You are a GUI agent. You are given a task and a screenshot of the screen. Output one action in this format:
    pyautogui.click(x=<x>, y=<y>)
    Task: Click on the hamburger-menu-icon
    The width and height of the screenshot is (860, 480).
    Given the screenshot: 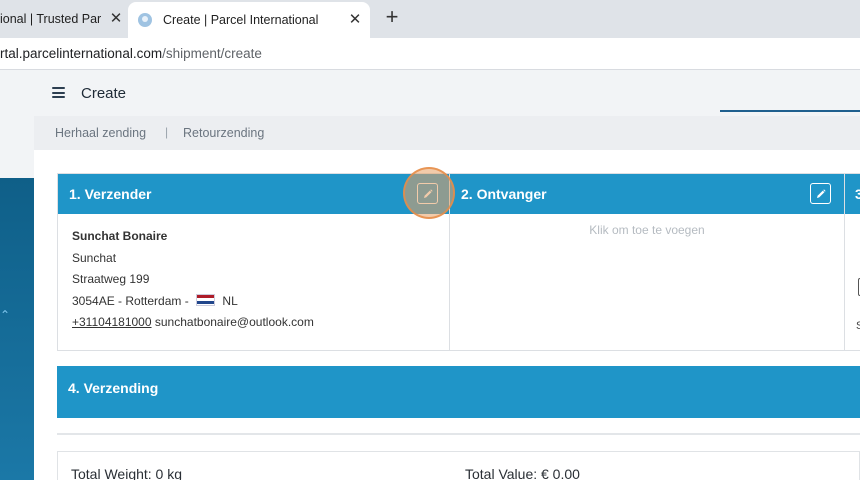 What is the action you would take?
    pyautogui.click(x=58, y=92)
    